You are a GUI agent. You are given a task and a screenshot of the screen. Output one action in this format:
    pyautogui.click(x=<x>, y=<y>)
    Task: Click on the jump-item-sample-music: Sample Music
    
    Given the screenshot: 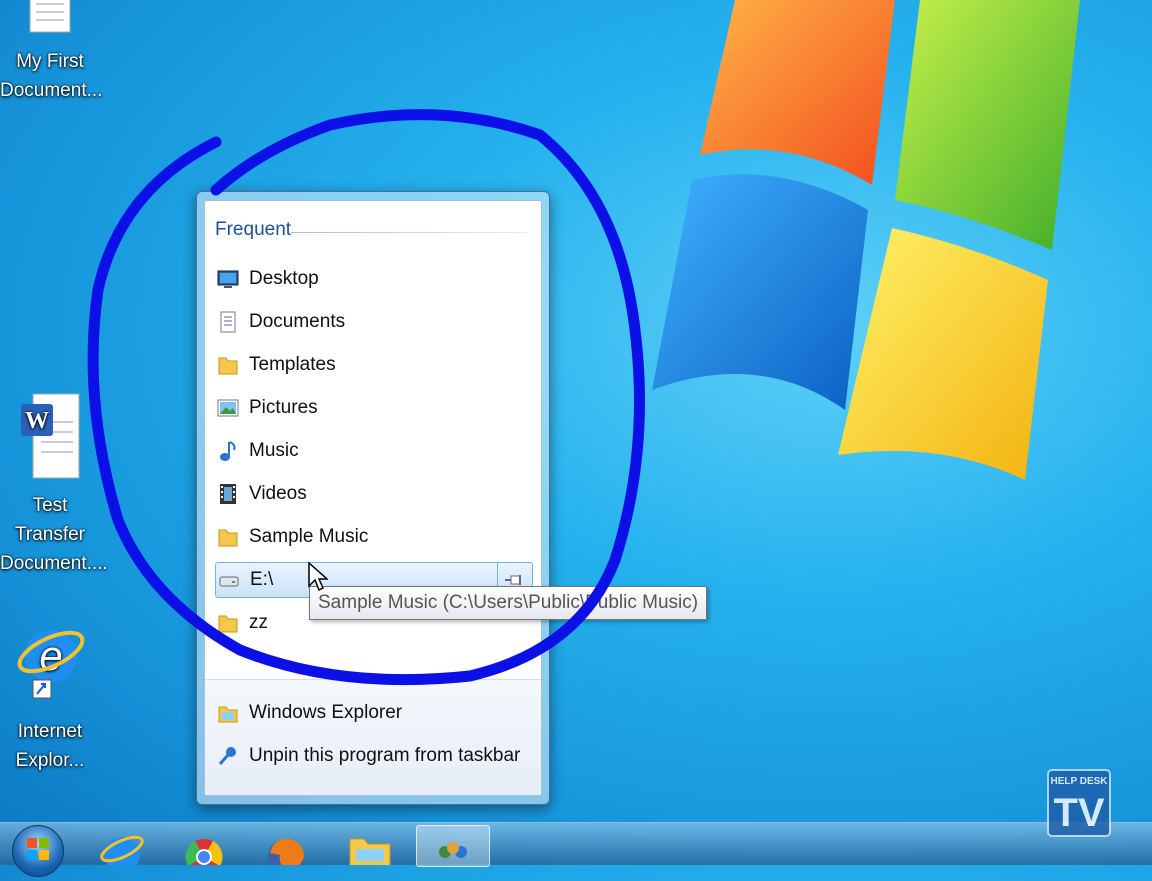 What is the action you would take?
    pyautogui.click(x=374, y=537)
    